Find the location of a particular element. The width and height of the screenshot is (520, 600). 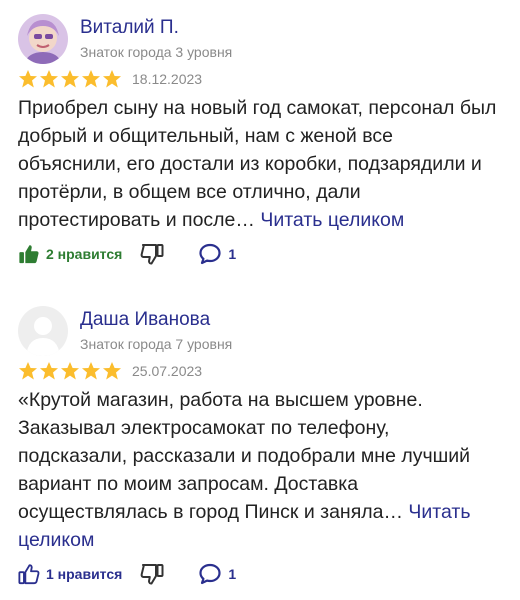

read-more-link: Читать целиком is located at coordinates (332, 220).